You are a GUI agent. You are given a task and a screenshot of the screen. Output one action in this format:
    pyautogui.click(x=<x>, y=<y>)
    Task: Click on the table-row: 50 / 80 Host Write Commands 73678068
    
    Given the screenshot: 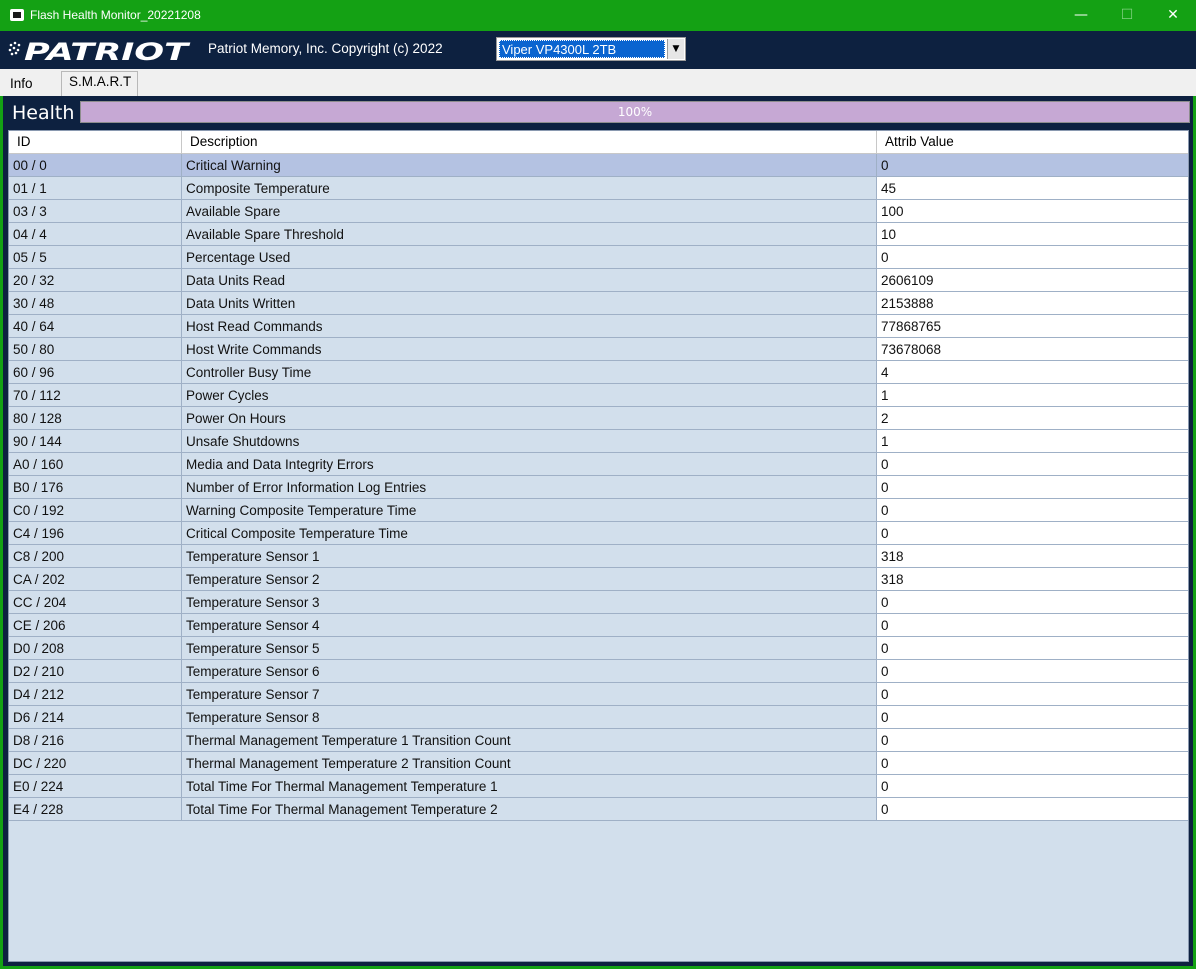 What is the action you would take?
    pyautogui.click(x=598, y=349)
    